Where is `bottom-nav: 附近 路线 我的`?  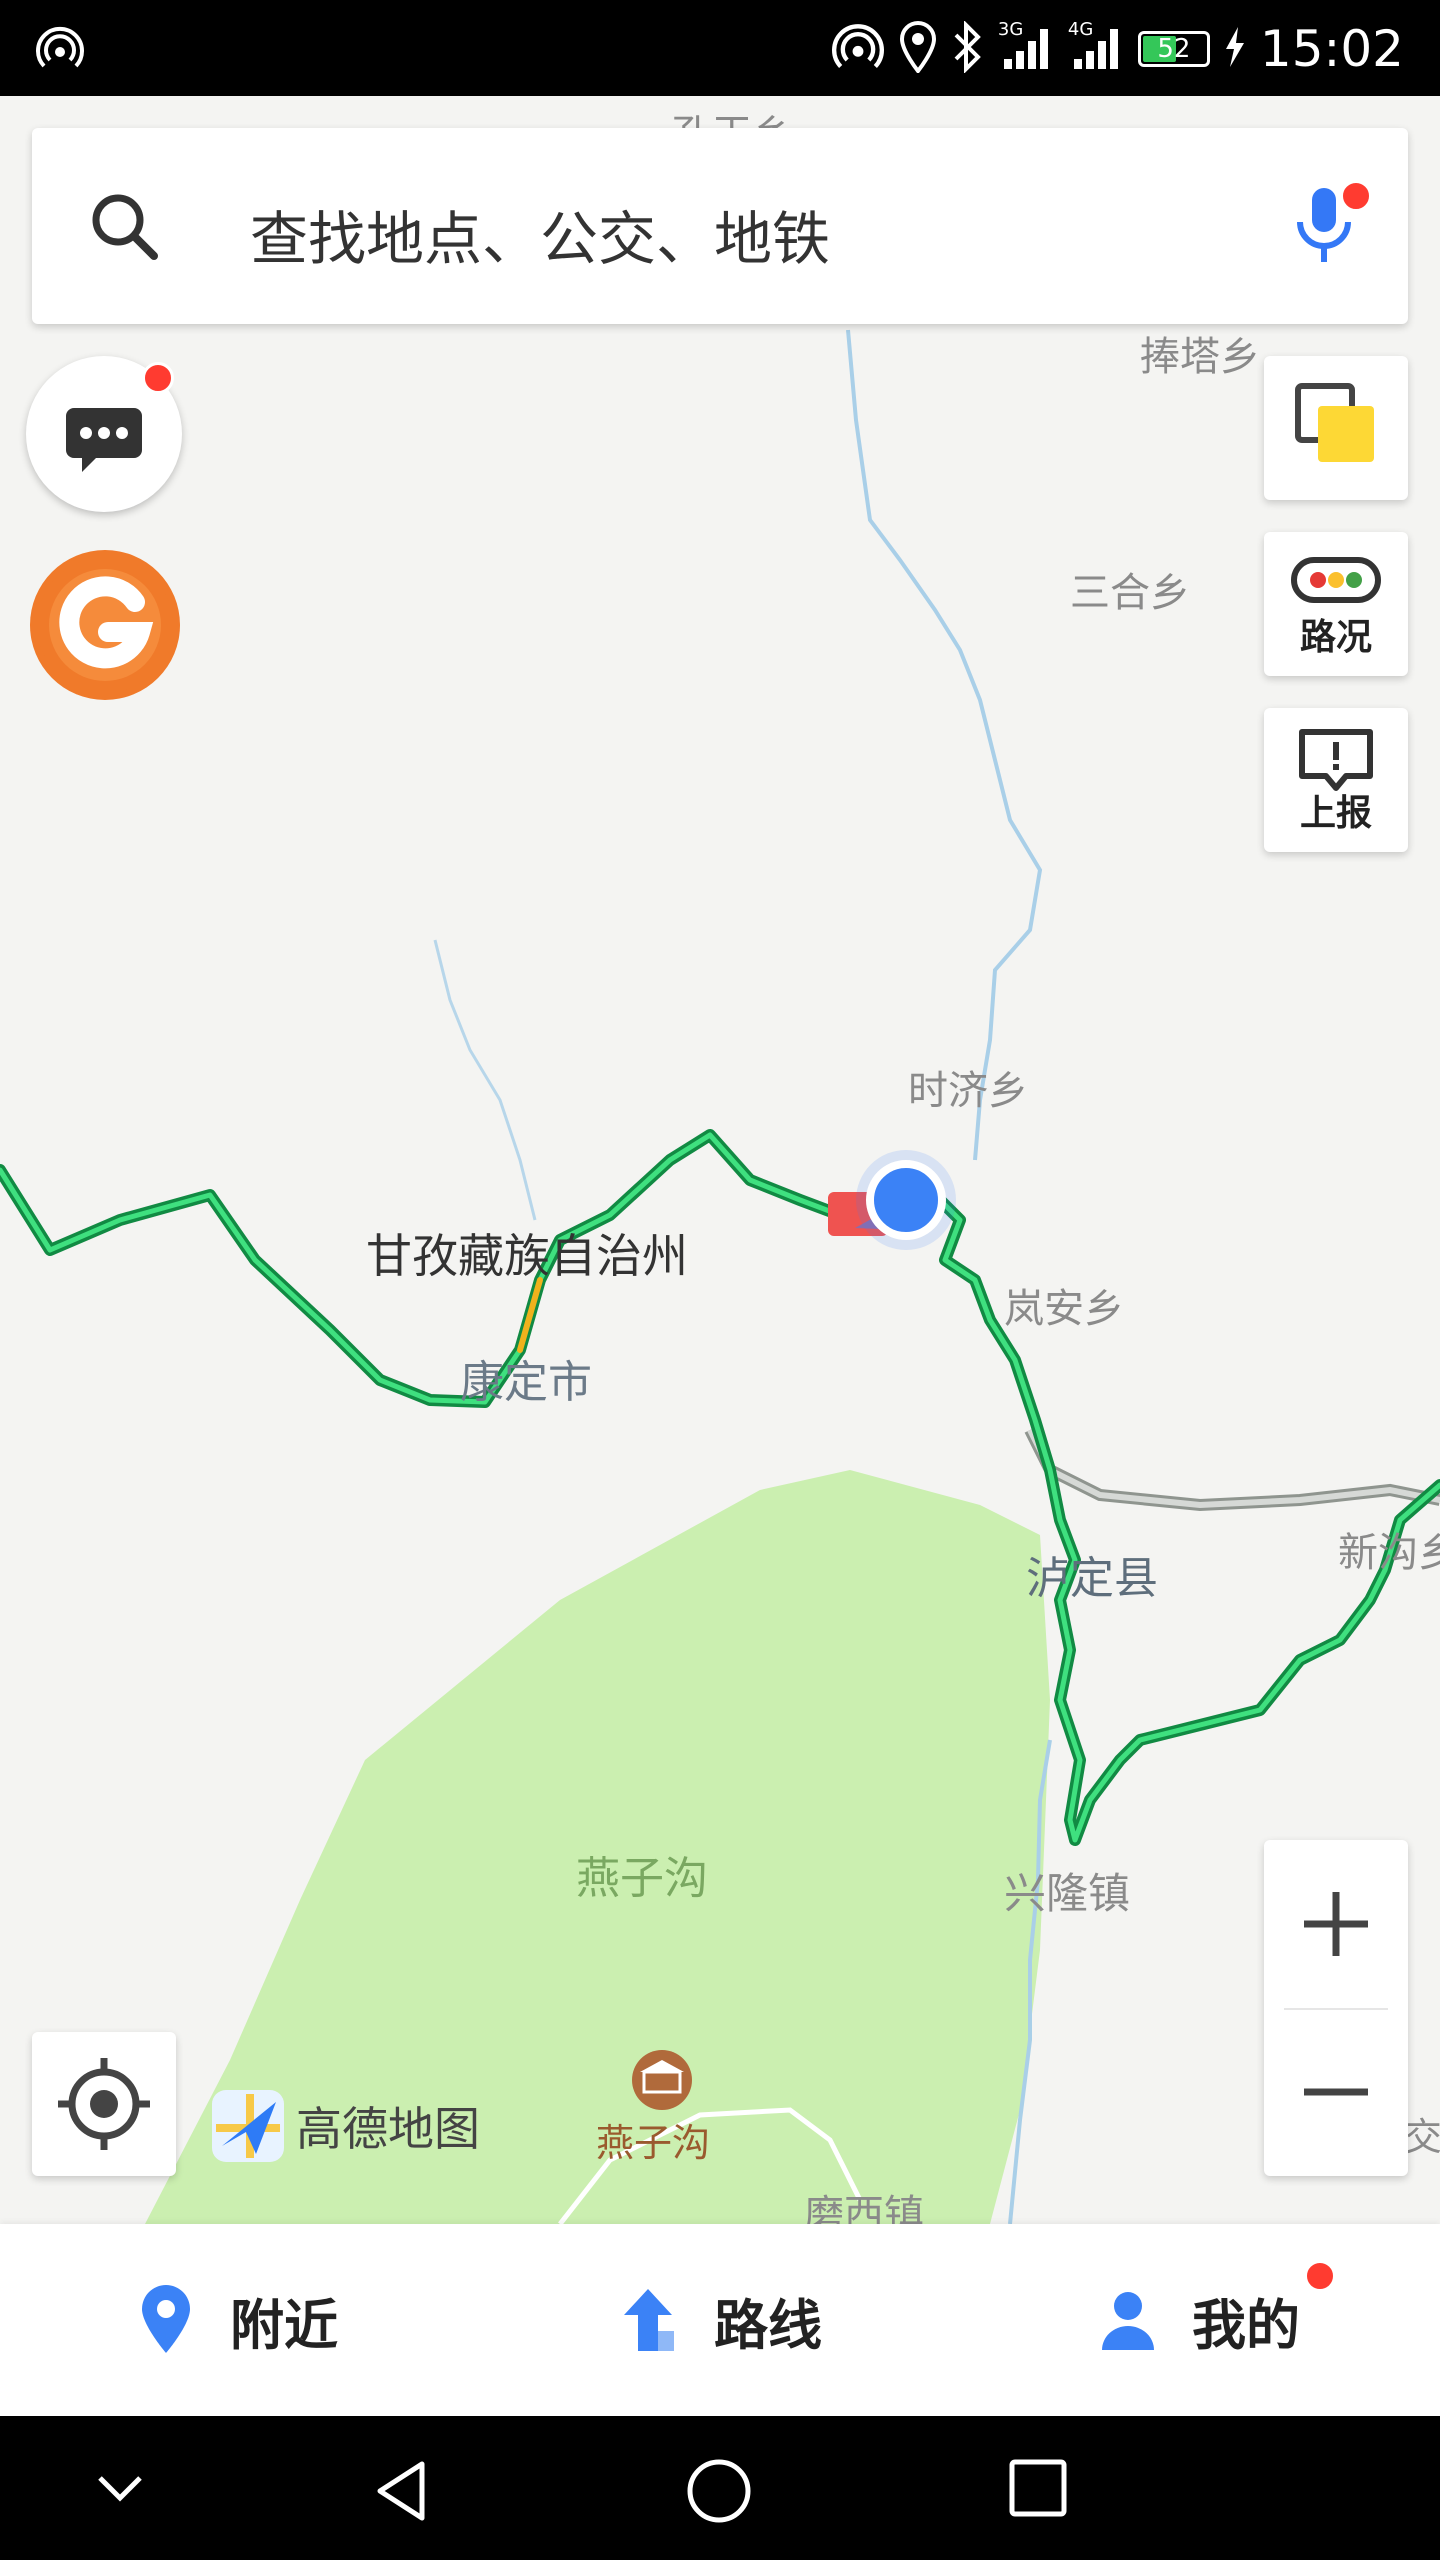 bottom-nav: 附近 路线 我的 is located at coordinates (720, 2320).